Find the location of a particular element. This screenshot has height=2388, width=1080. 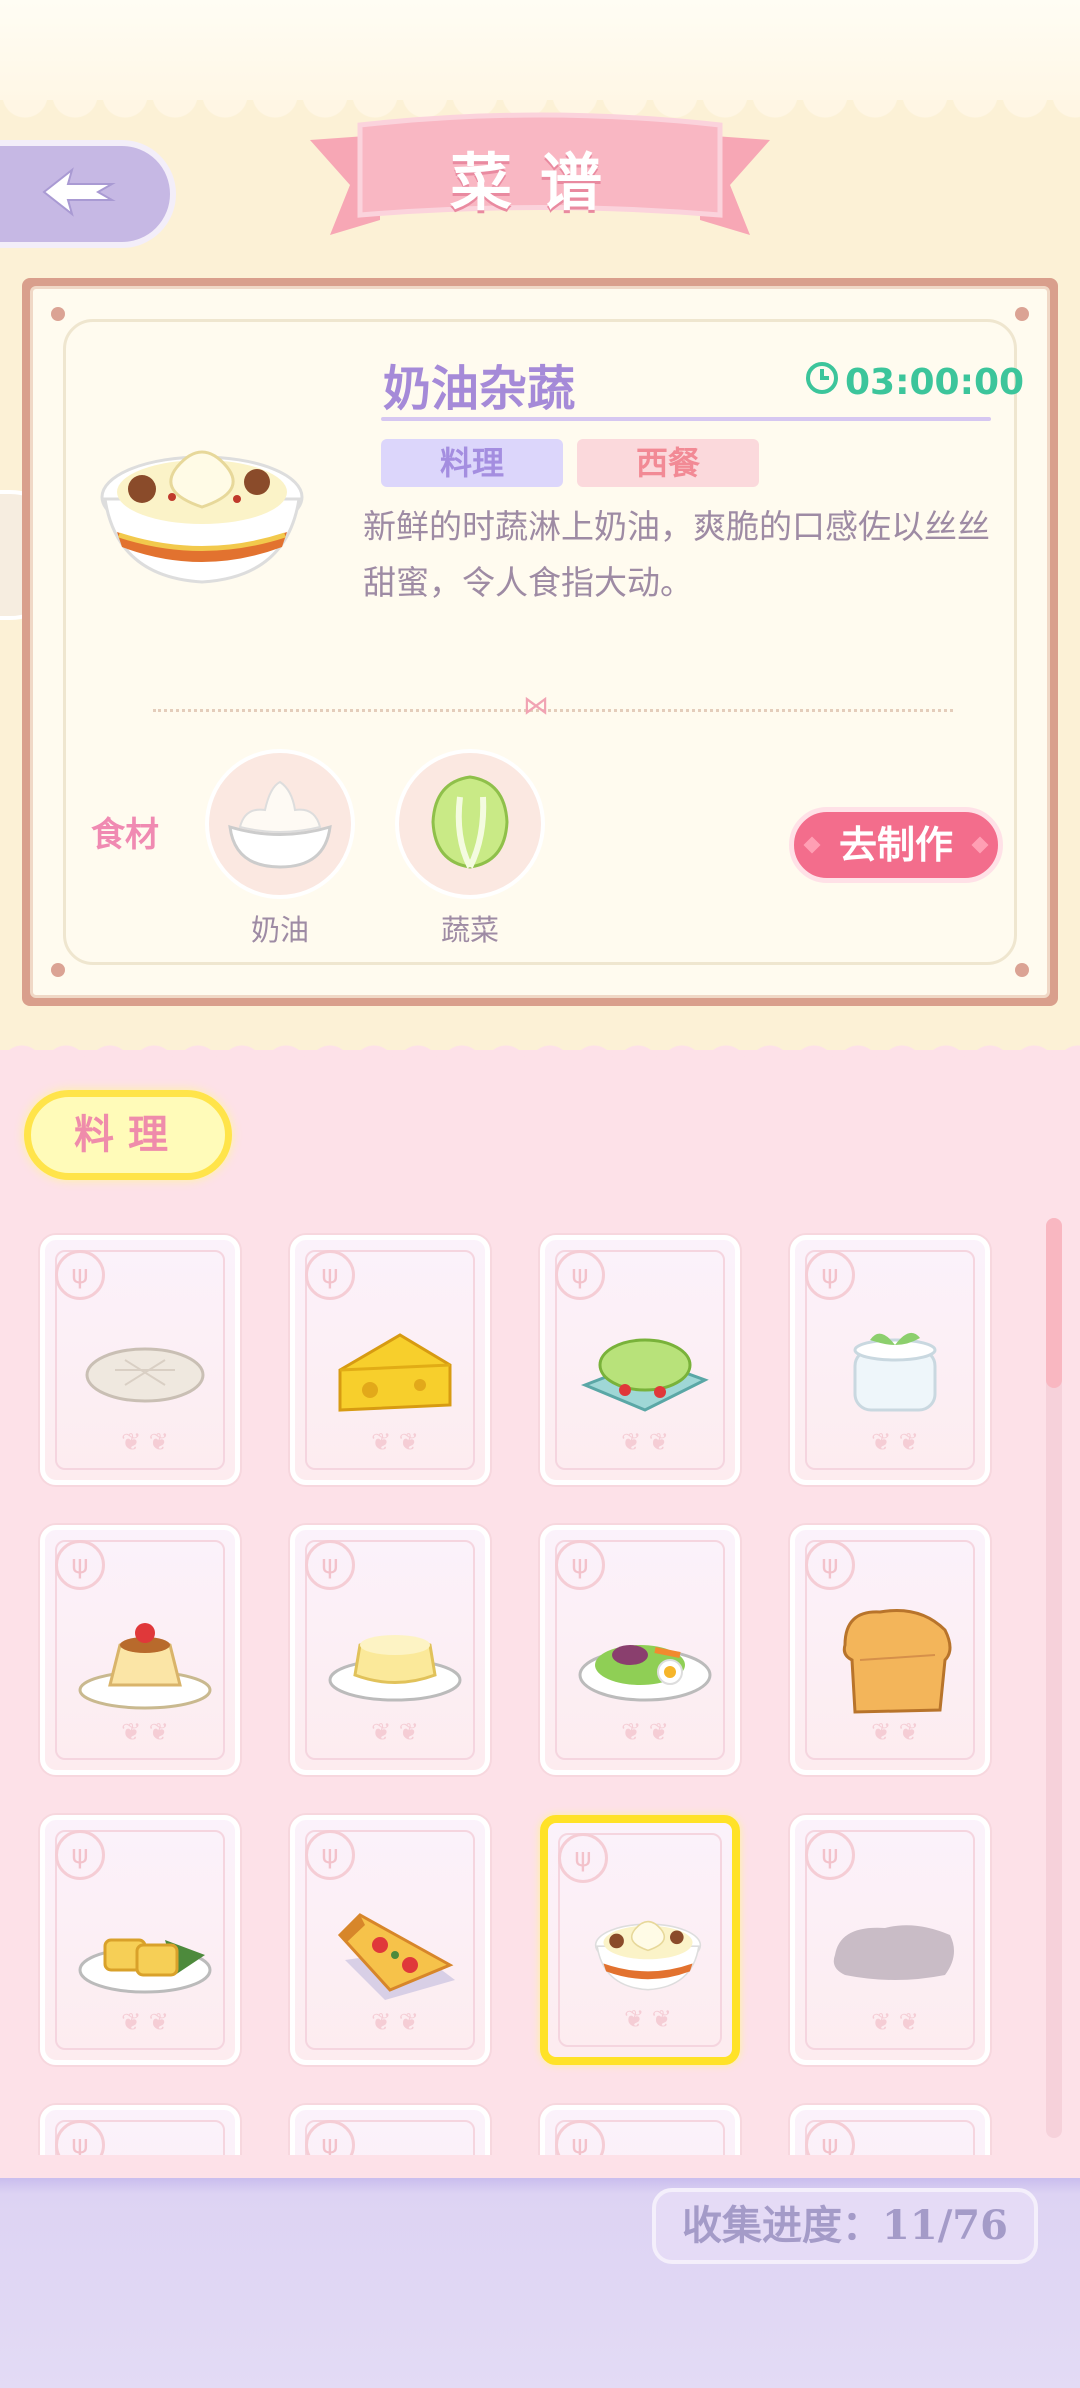

tag-cuisine-type: 料理 is located at coordinates (472, 463).